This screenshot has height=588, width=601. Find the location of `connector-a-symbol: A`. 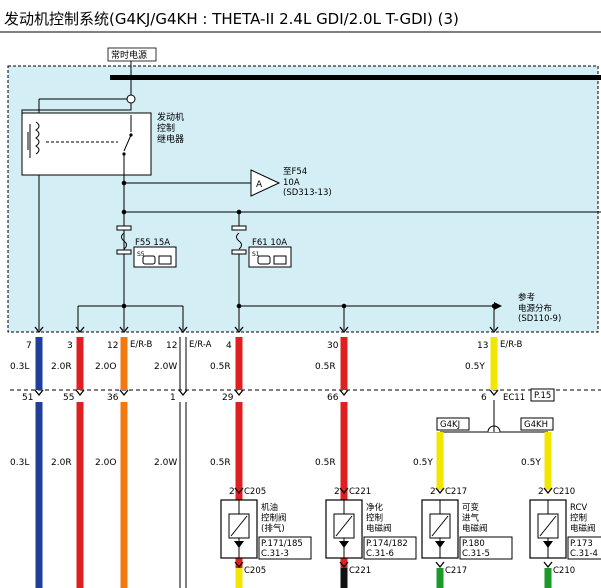

connector-a-symbol: A is located at coordinates (259, 185).